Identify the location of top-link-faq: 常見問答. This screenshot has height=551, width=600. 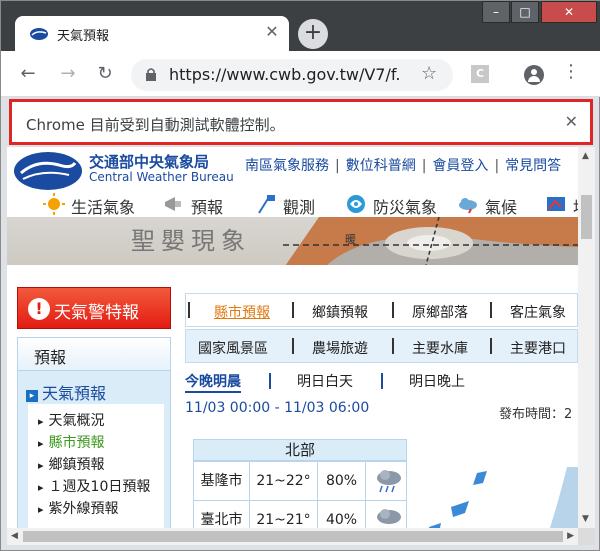
(533, 166).